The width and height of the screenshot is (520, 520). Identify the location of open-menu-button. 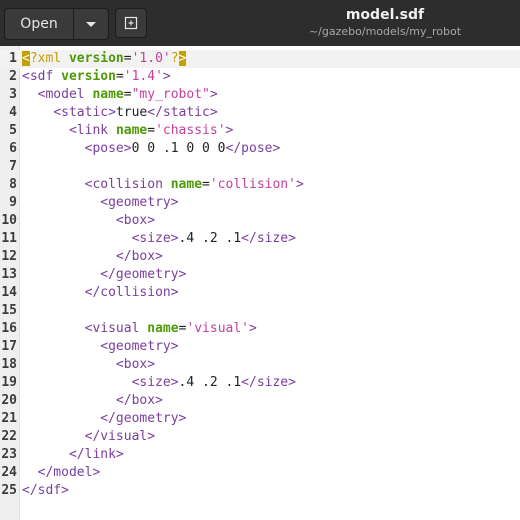
(91, 24).